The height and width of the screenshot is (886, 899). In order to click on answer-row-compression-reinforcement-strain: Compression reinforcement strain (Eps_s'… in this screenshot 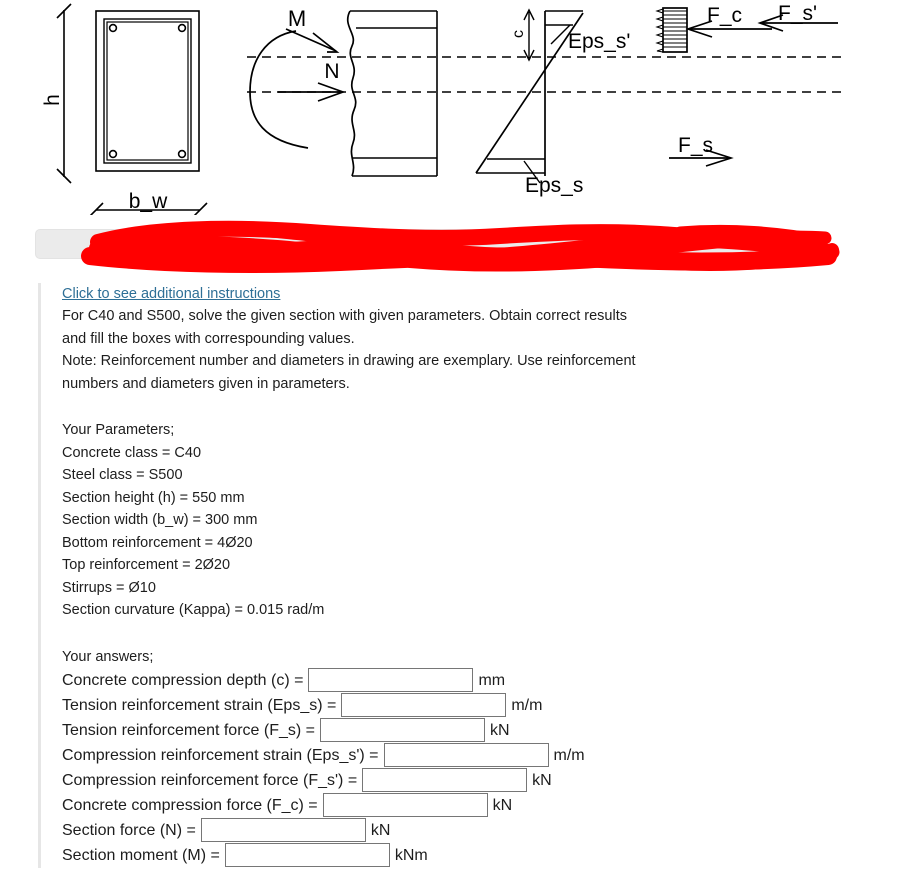, I will do `click(470, 755)`.